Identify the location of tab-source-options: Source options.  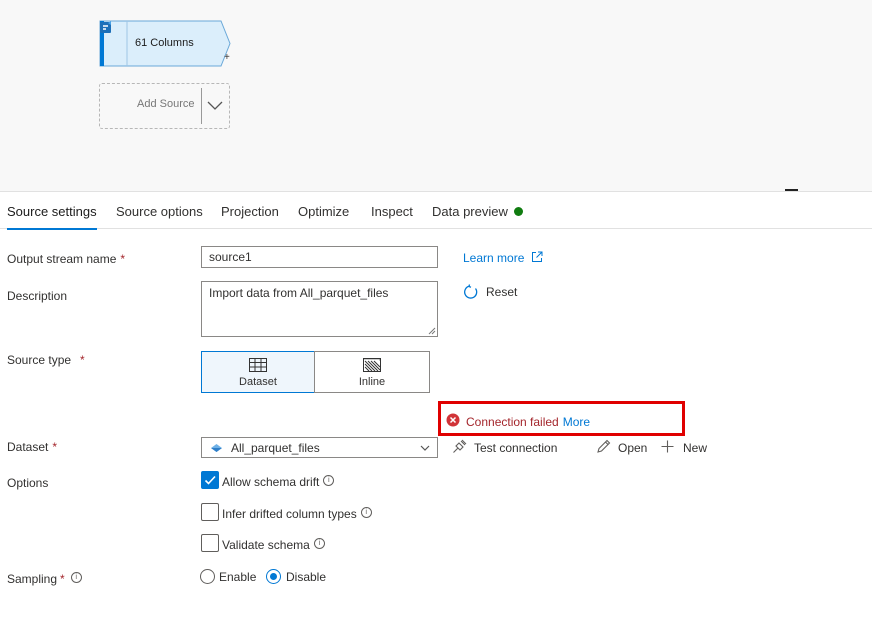
(159, 211).